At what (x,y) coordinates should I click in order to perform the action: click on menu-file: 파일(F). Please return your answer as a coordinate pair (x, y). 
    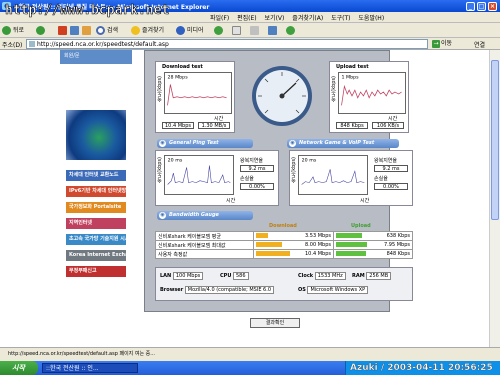
    Looking at the image, I should click on (219, 17).